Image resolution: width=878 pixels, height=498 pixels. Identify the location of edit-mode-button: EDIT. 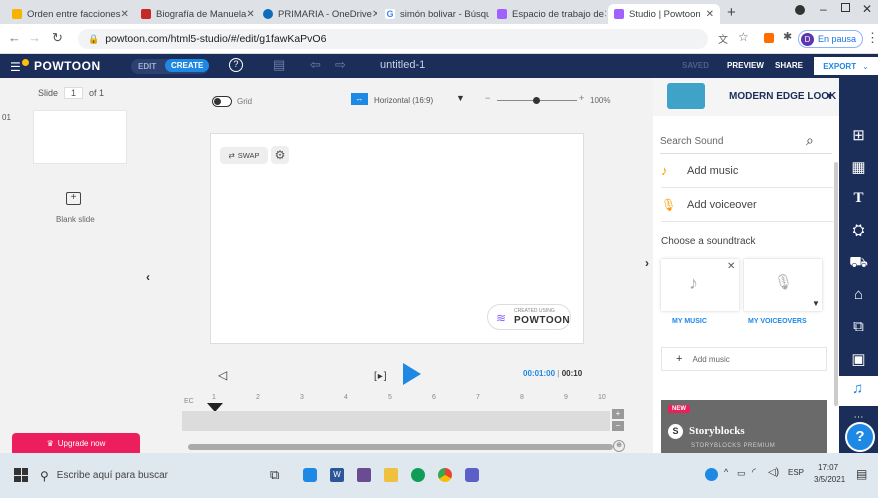
(147, 66).